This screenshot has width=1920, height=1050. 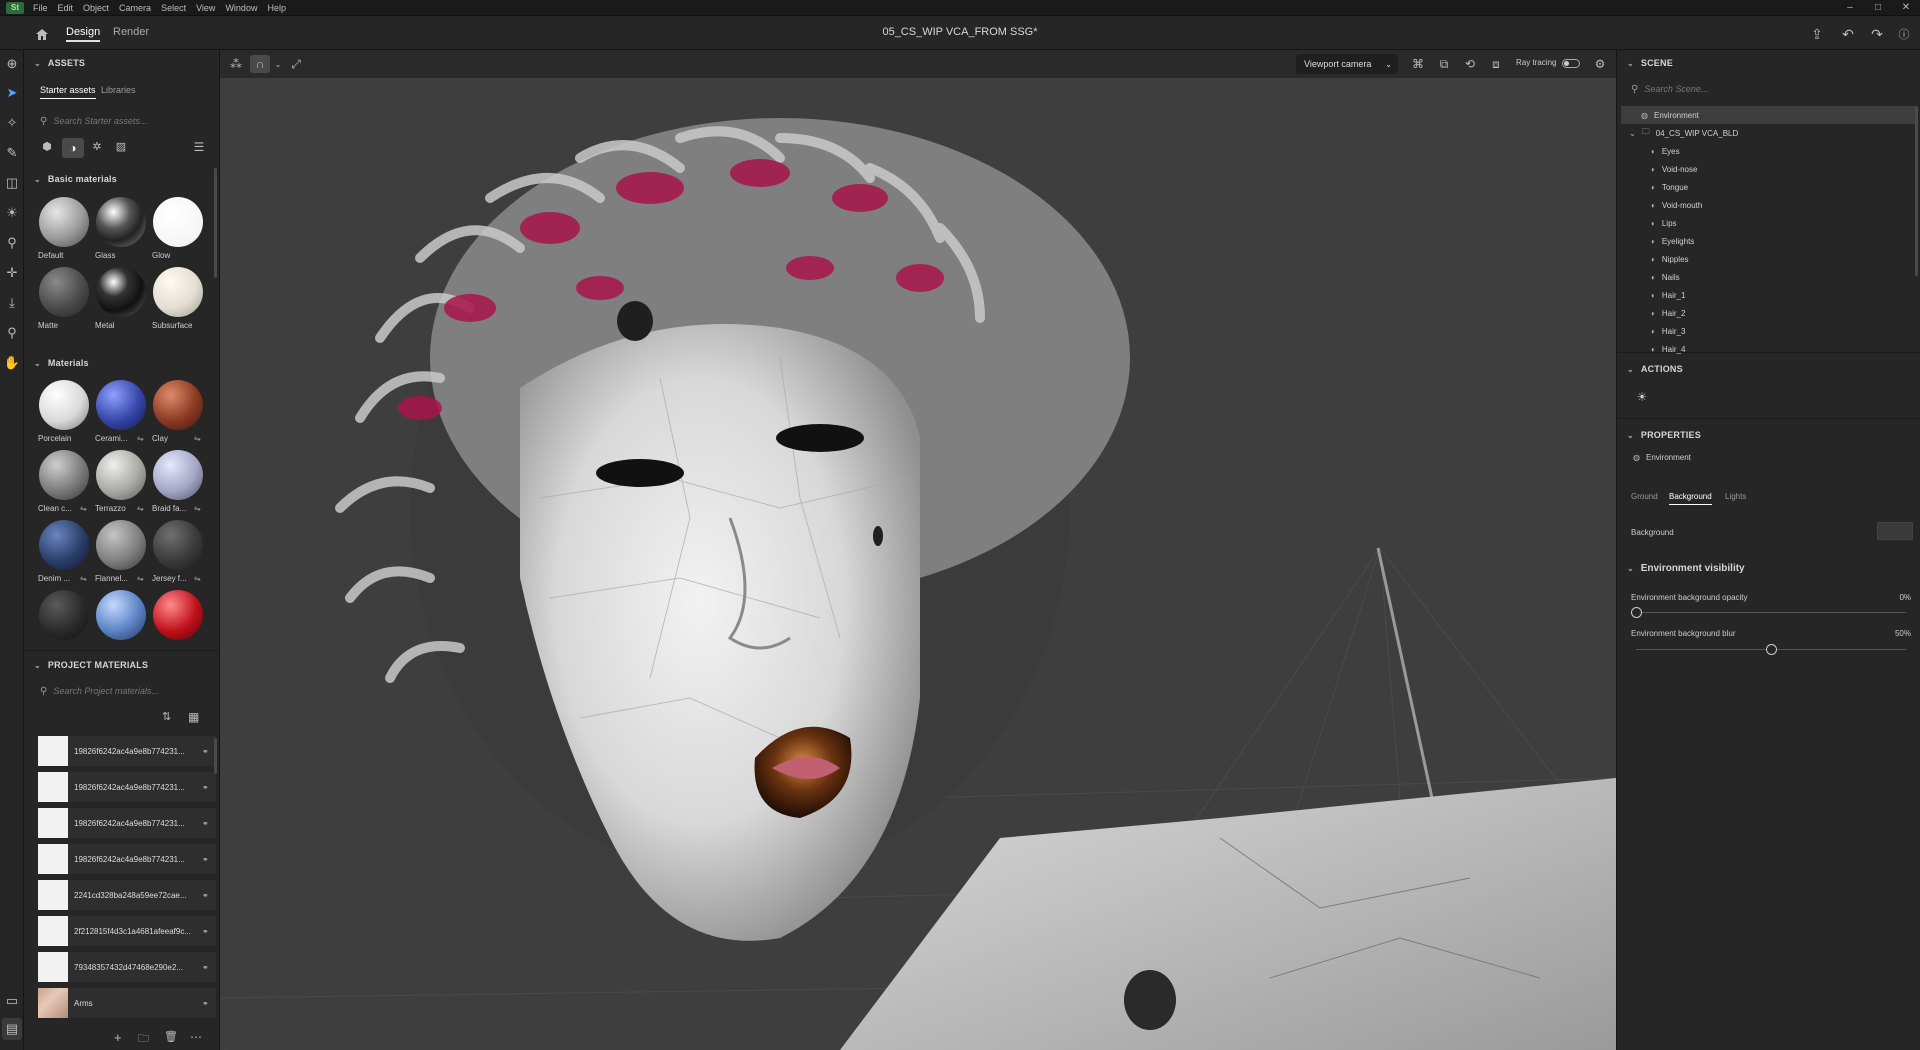 What do you see at coordinates (1690, 498) in the screenshot?
I see `tab-background: Background` at bounding box center [1690, 498].